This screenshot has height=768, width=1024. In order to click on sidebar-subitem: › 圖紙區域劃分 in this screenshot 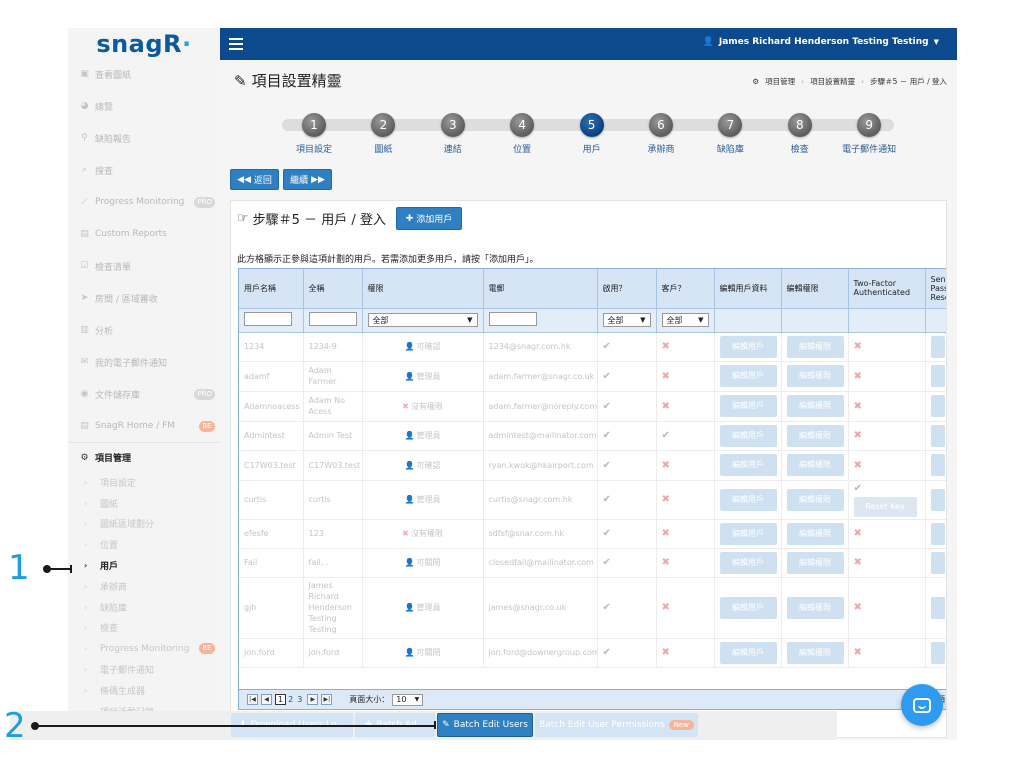, I will do `click(144, 524)`.